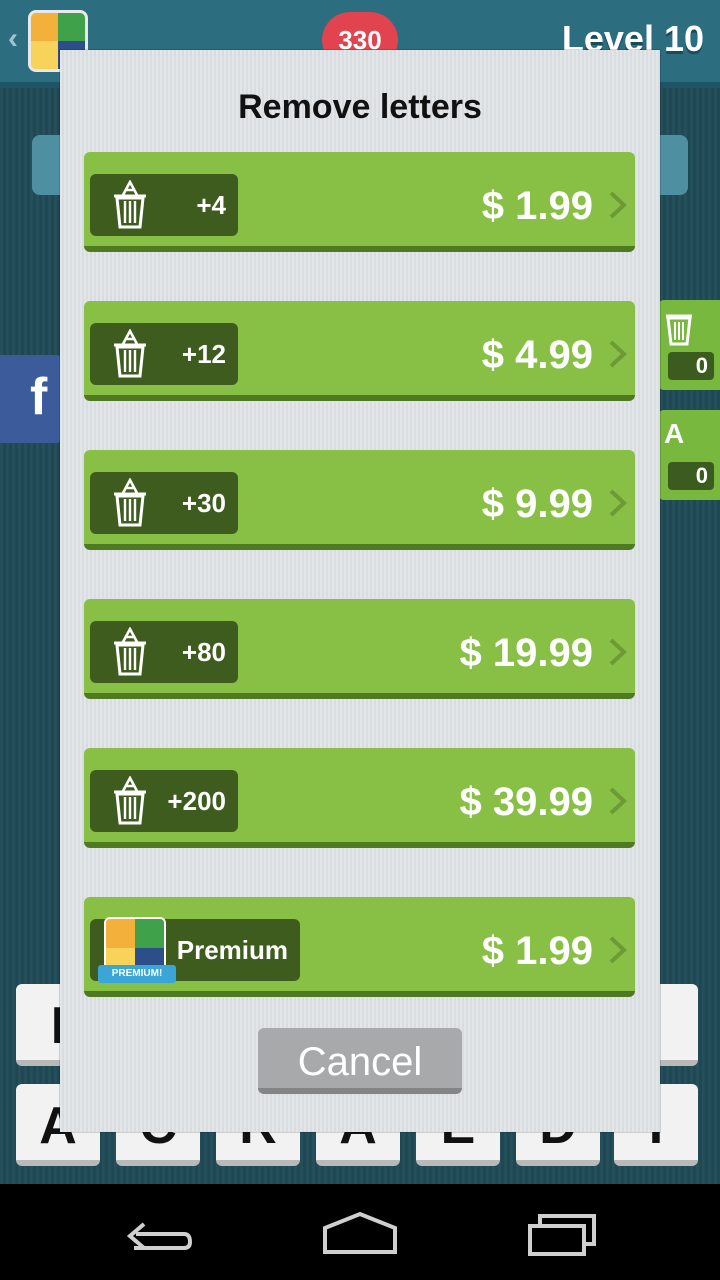  I want to click on recent-apps-icon, so click(561, 1233).